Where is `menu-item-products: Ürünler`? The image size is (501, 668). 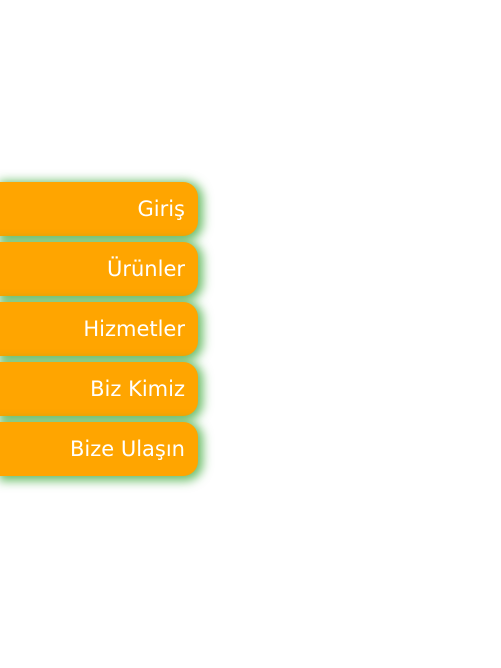
menu-item-products: Ürünler is located at coordinates (99, 269).